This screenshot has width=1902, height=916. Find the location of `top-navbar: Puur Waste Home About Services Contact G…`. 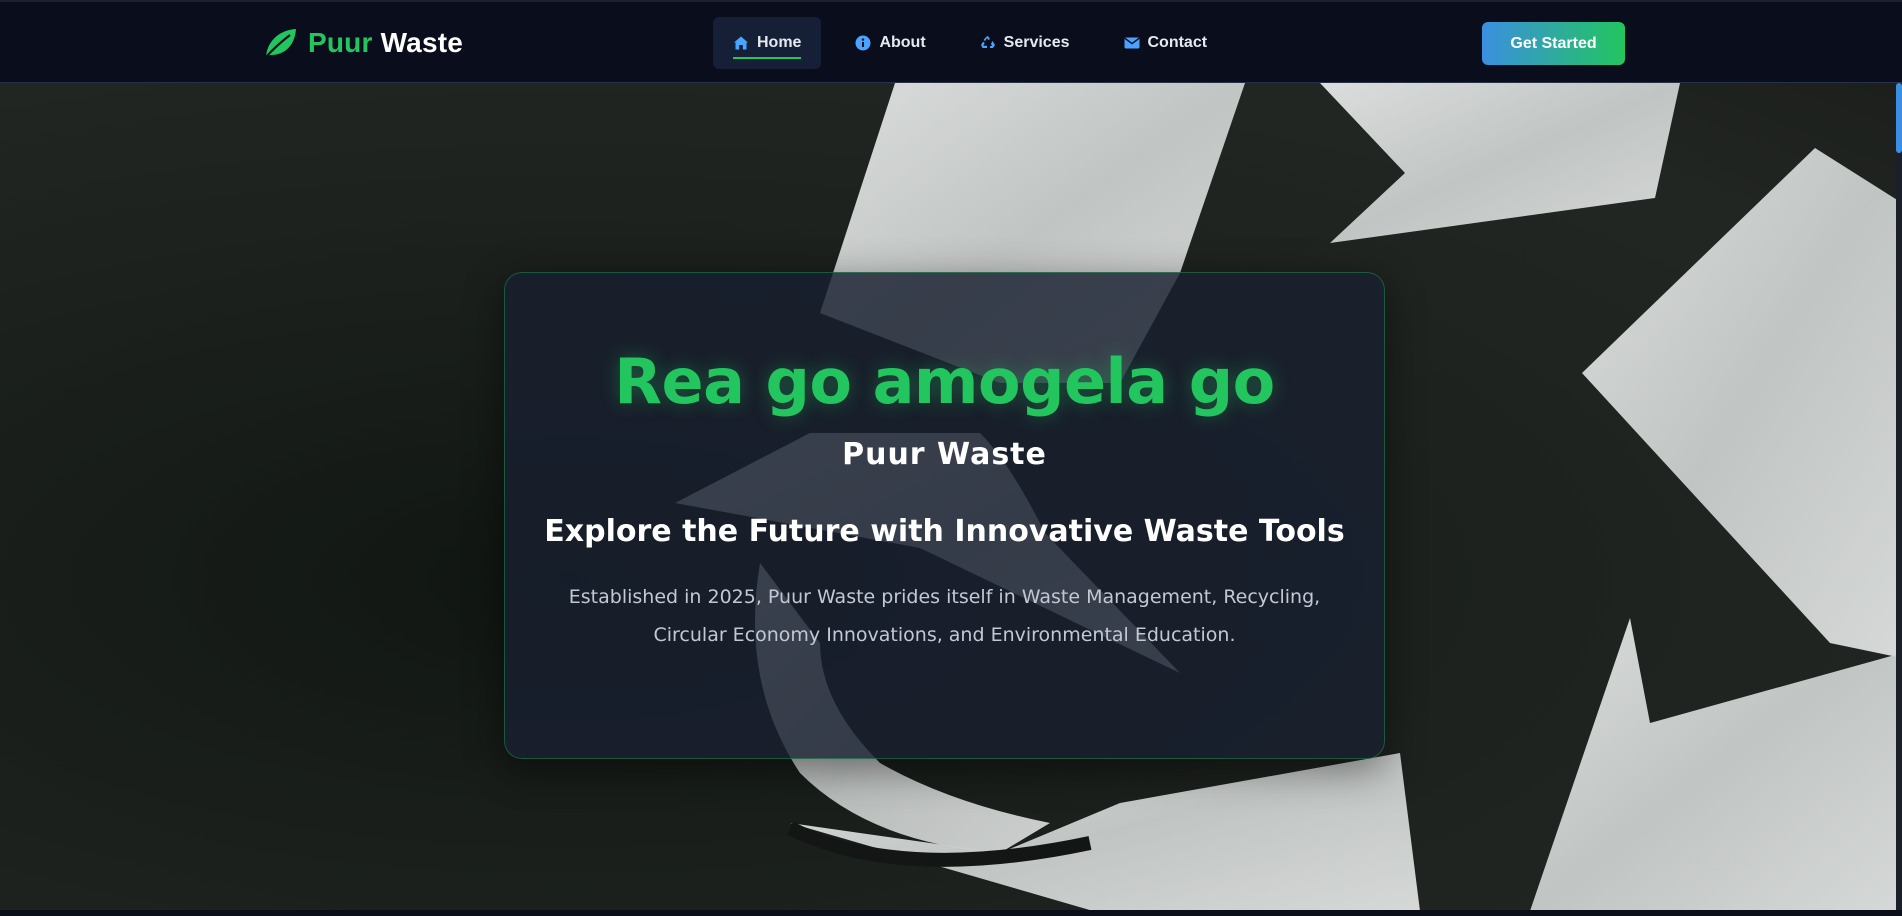

top-navbar: Puur Waste Home About Services Contact G… is located at coordinates (951, 41).